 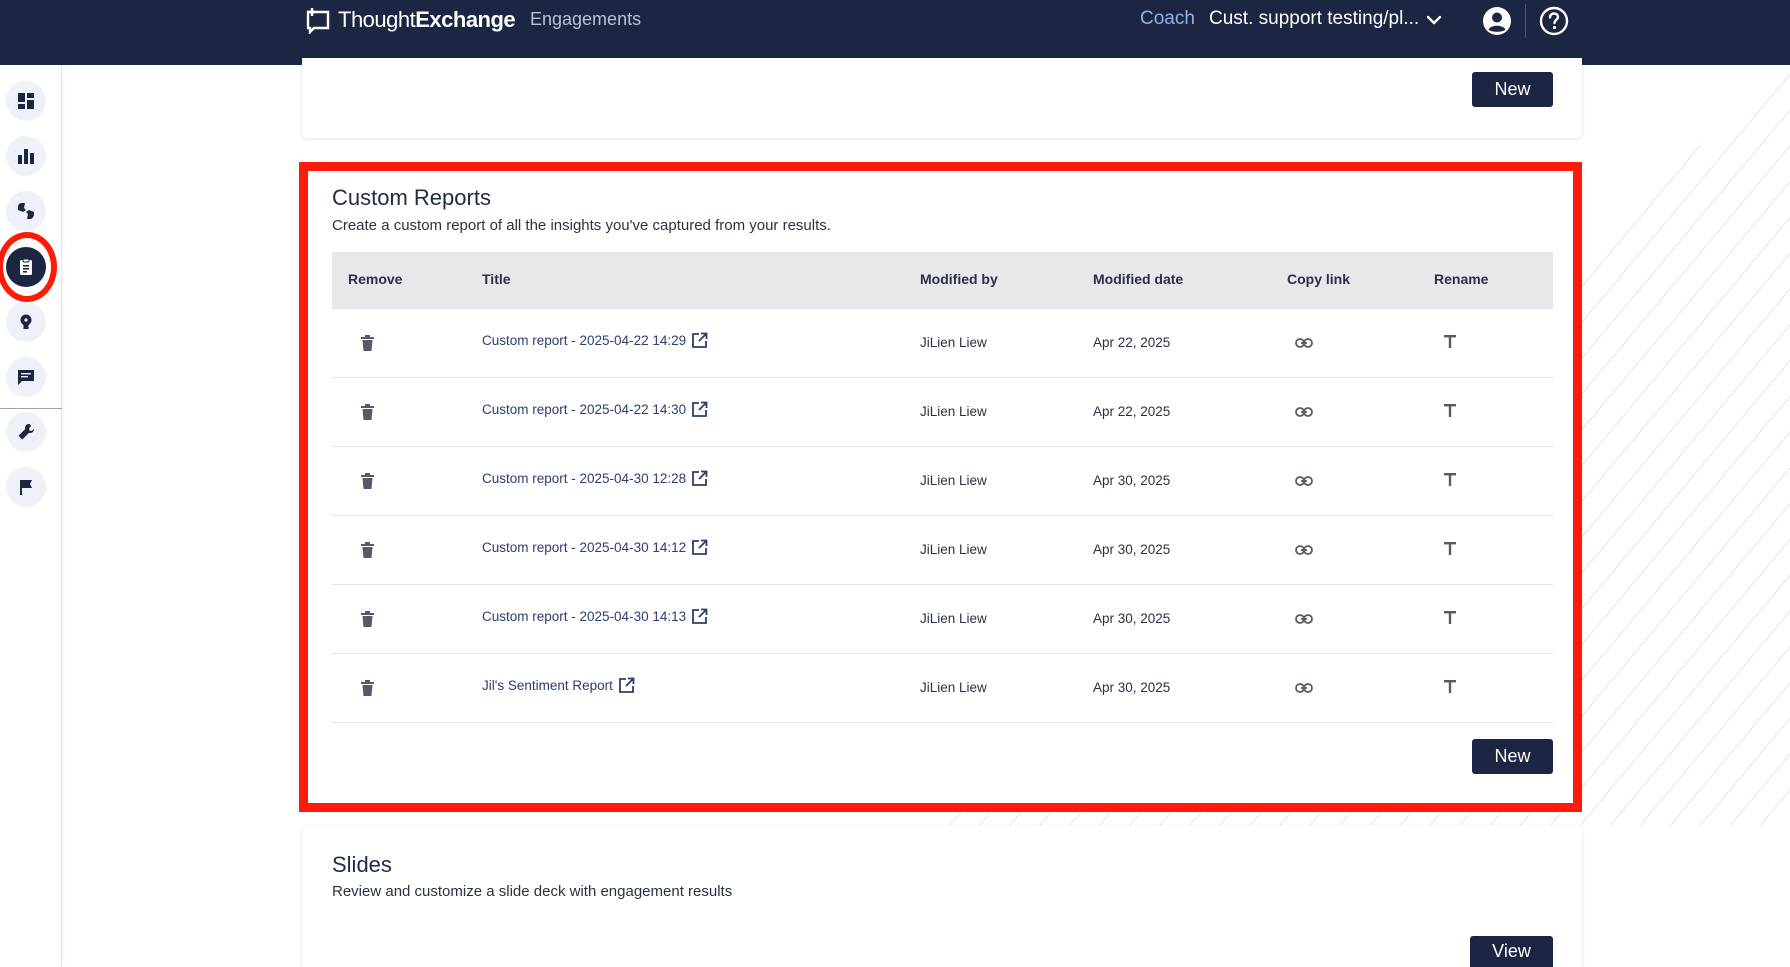 I want to click on wrench-icon, so click(x=26, y=432).